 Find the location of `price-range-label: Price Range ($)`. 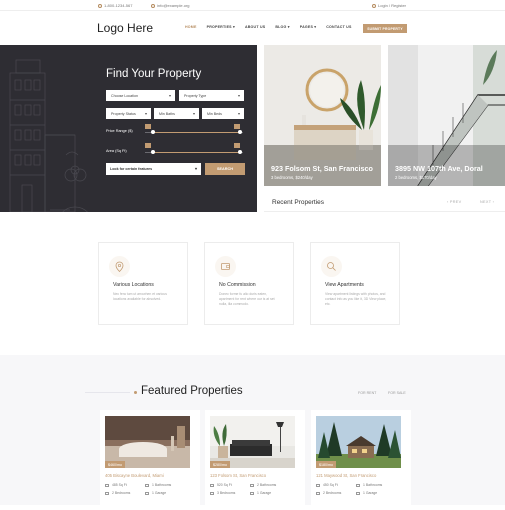

price-range-label: Price Range ($) is located at coordinates (119, 131).